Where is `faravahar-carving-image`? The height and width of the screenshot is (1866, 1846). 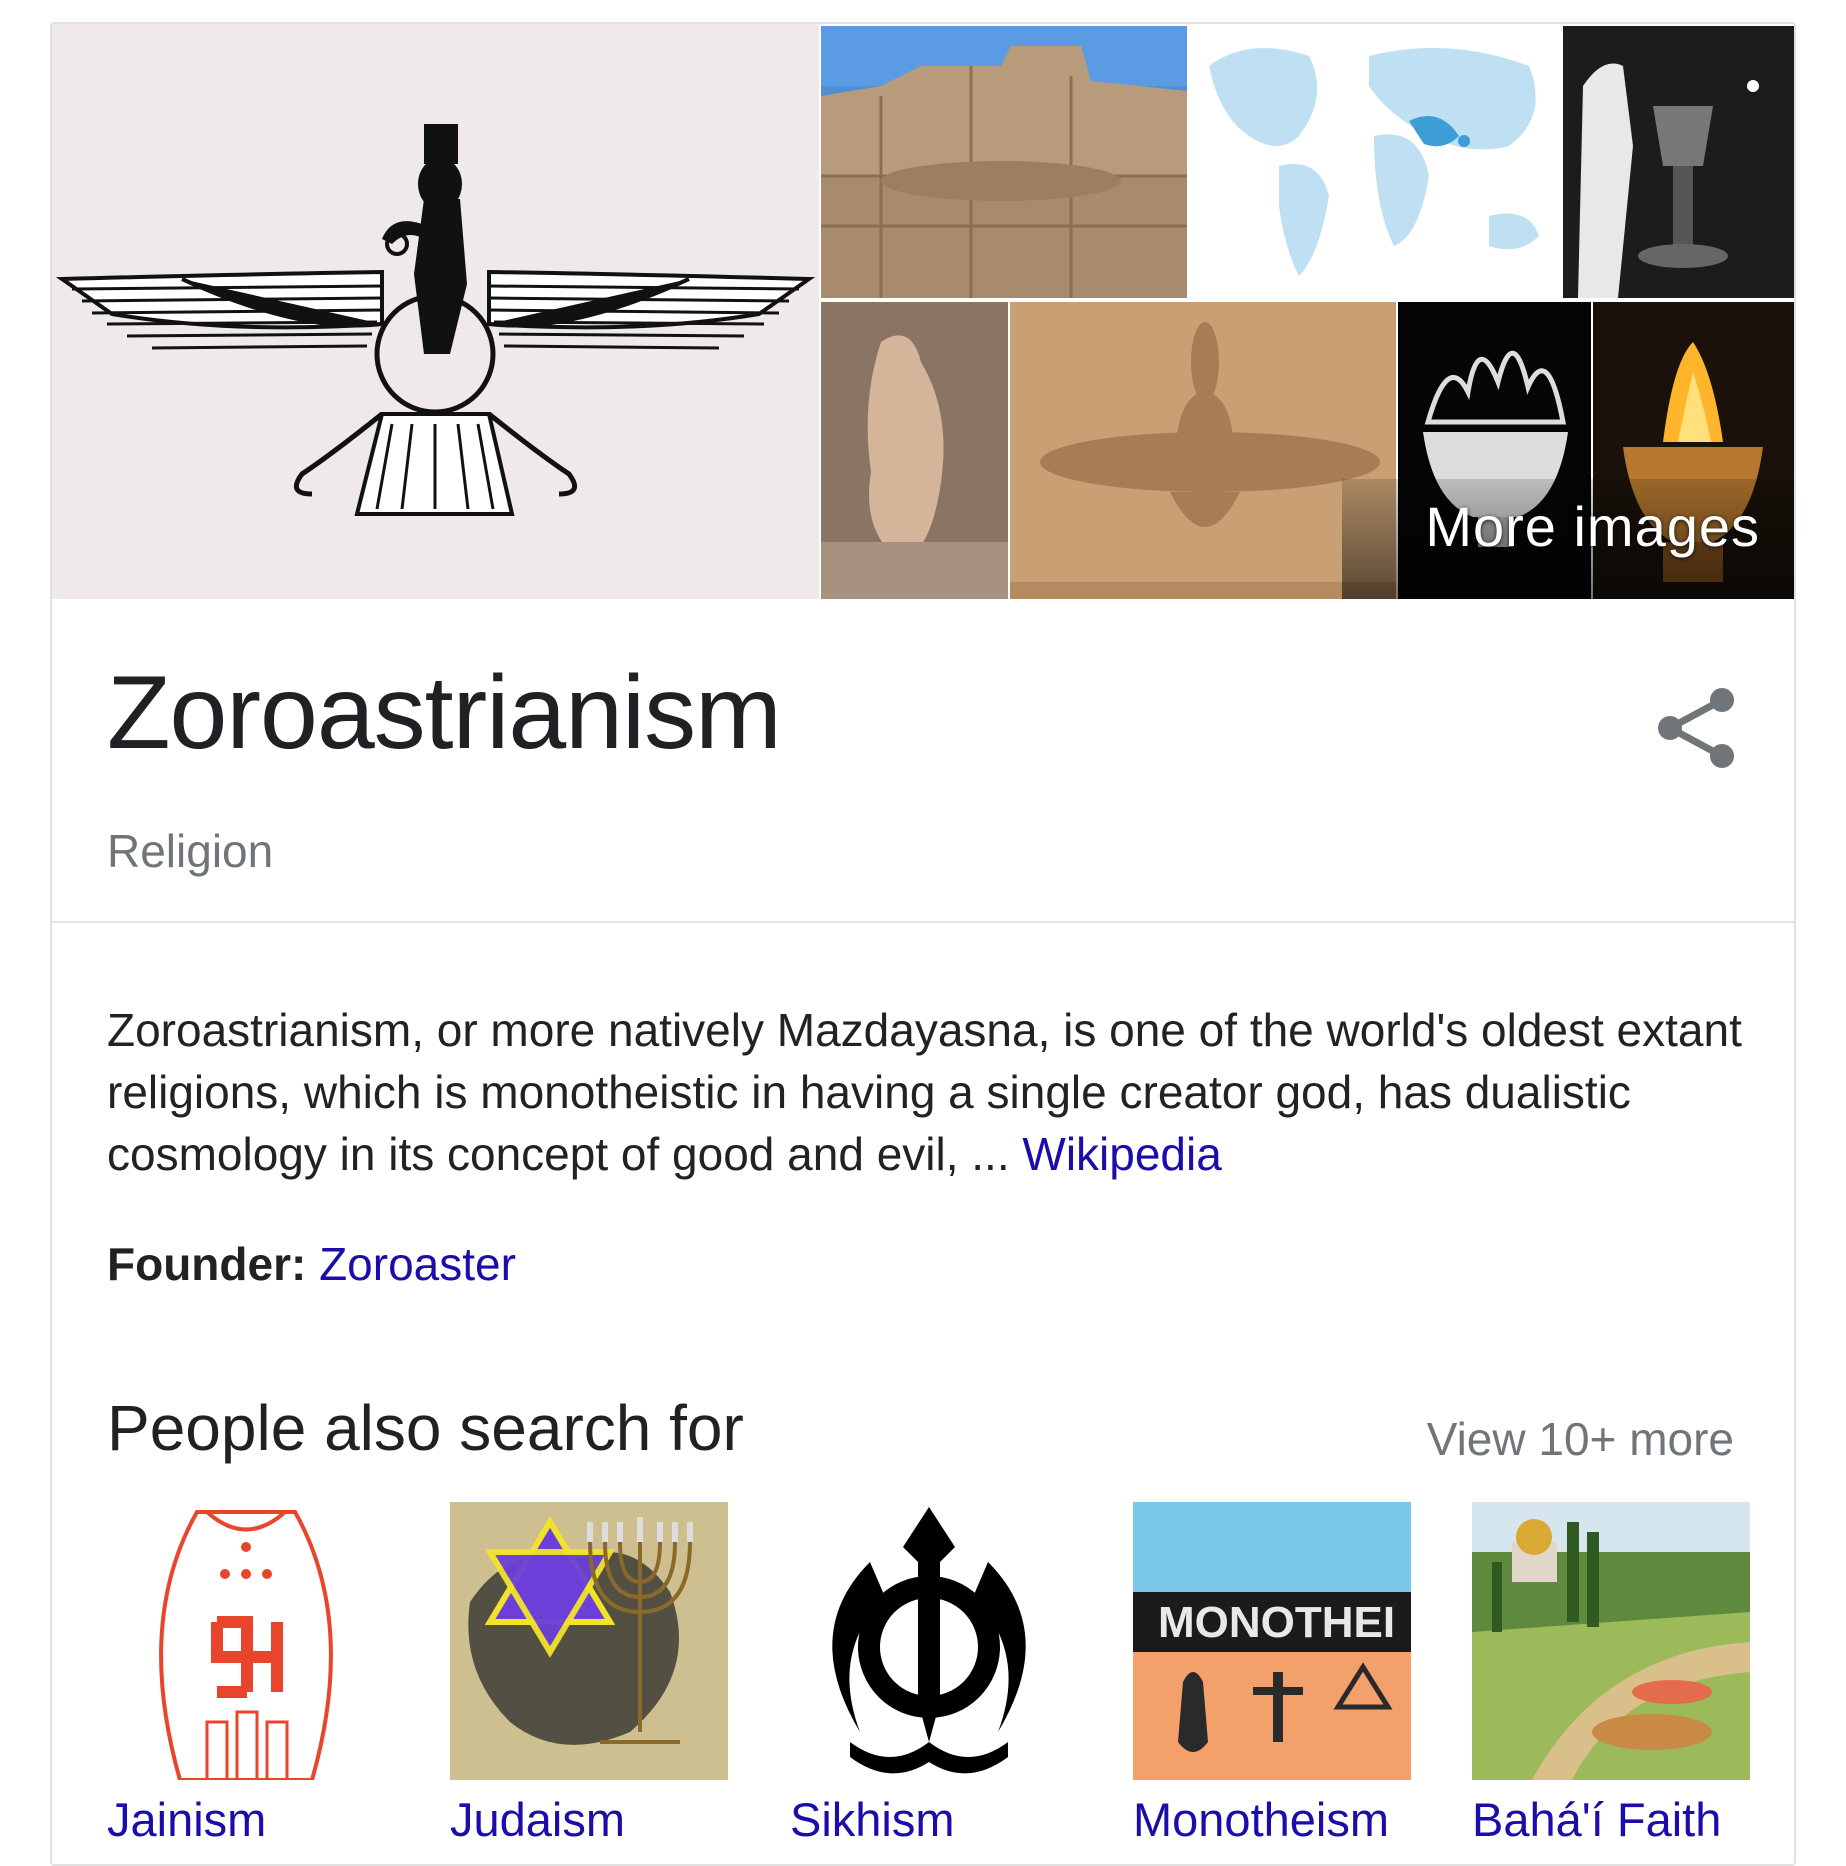
faravahar-carving-image is located at coordinates (1203, 450).